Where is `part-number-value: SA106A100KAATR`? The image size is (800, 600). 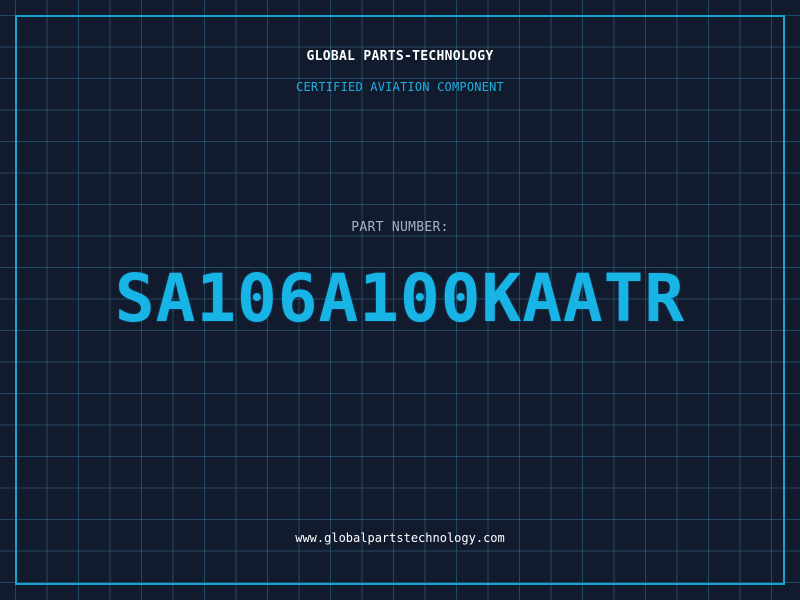
part-number-value: SA106A100KAATR is located at coordinates (400, 298).